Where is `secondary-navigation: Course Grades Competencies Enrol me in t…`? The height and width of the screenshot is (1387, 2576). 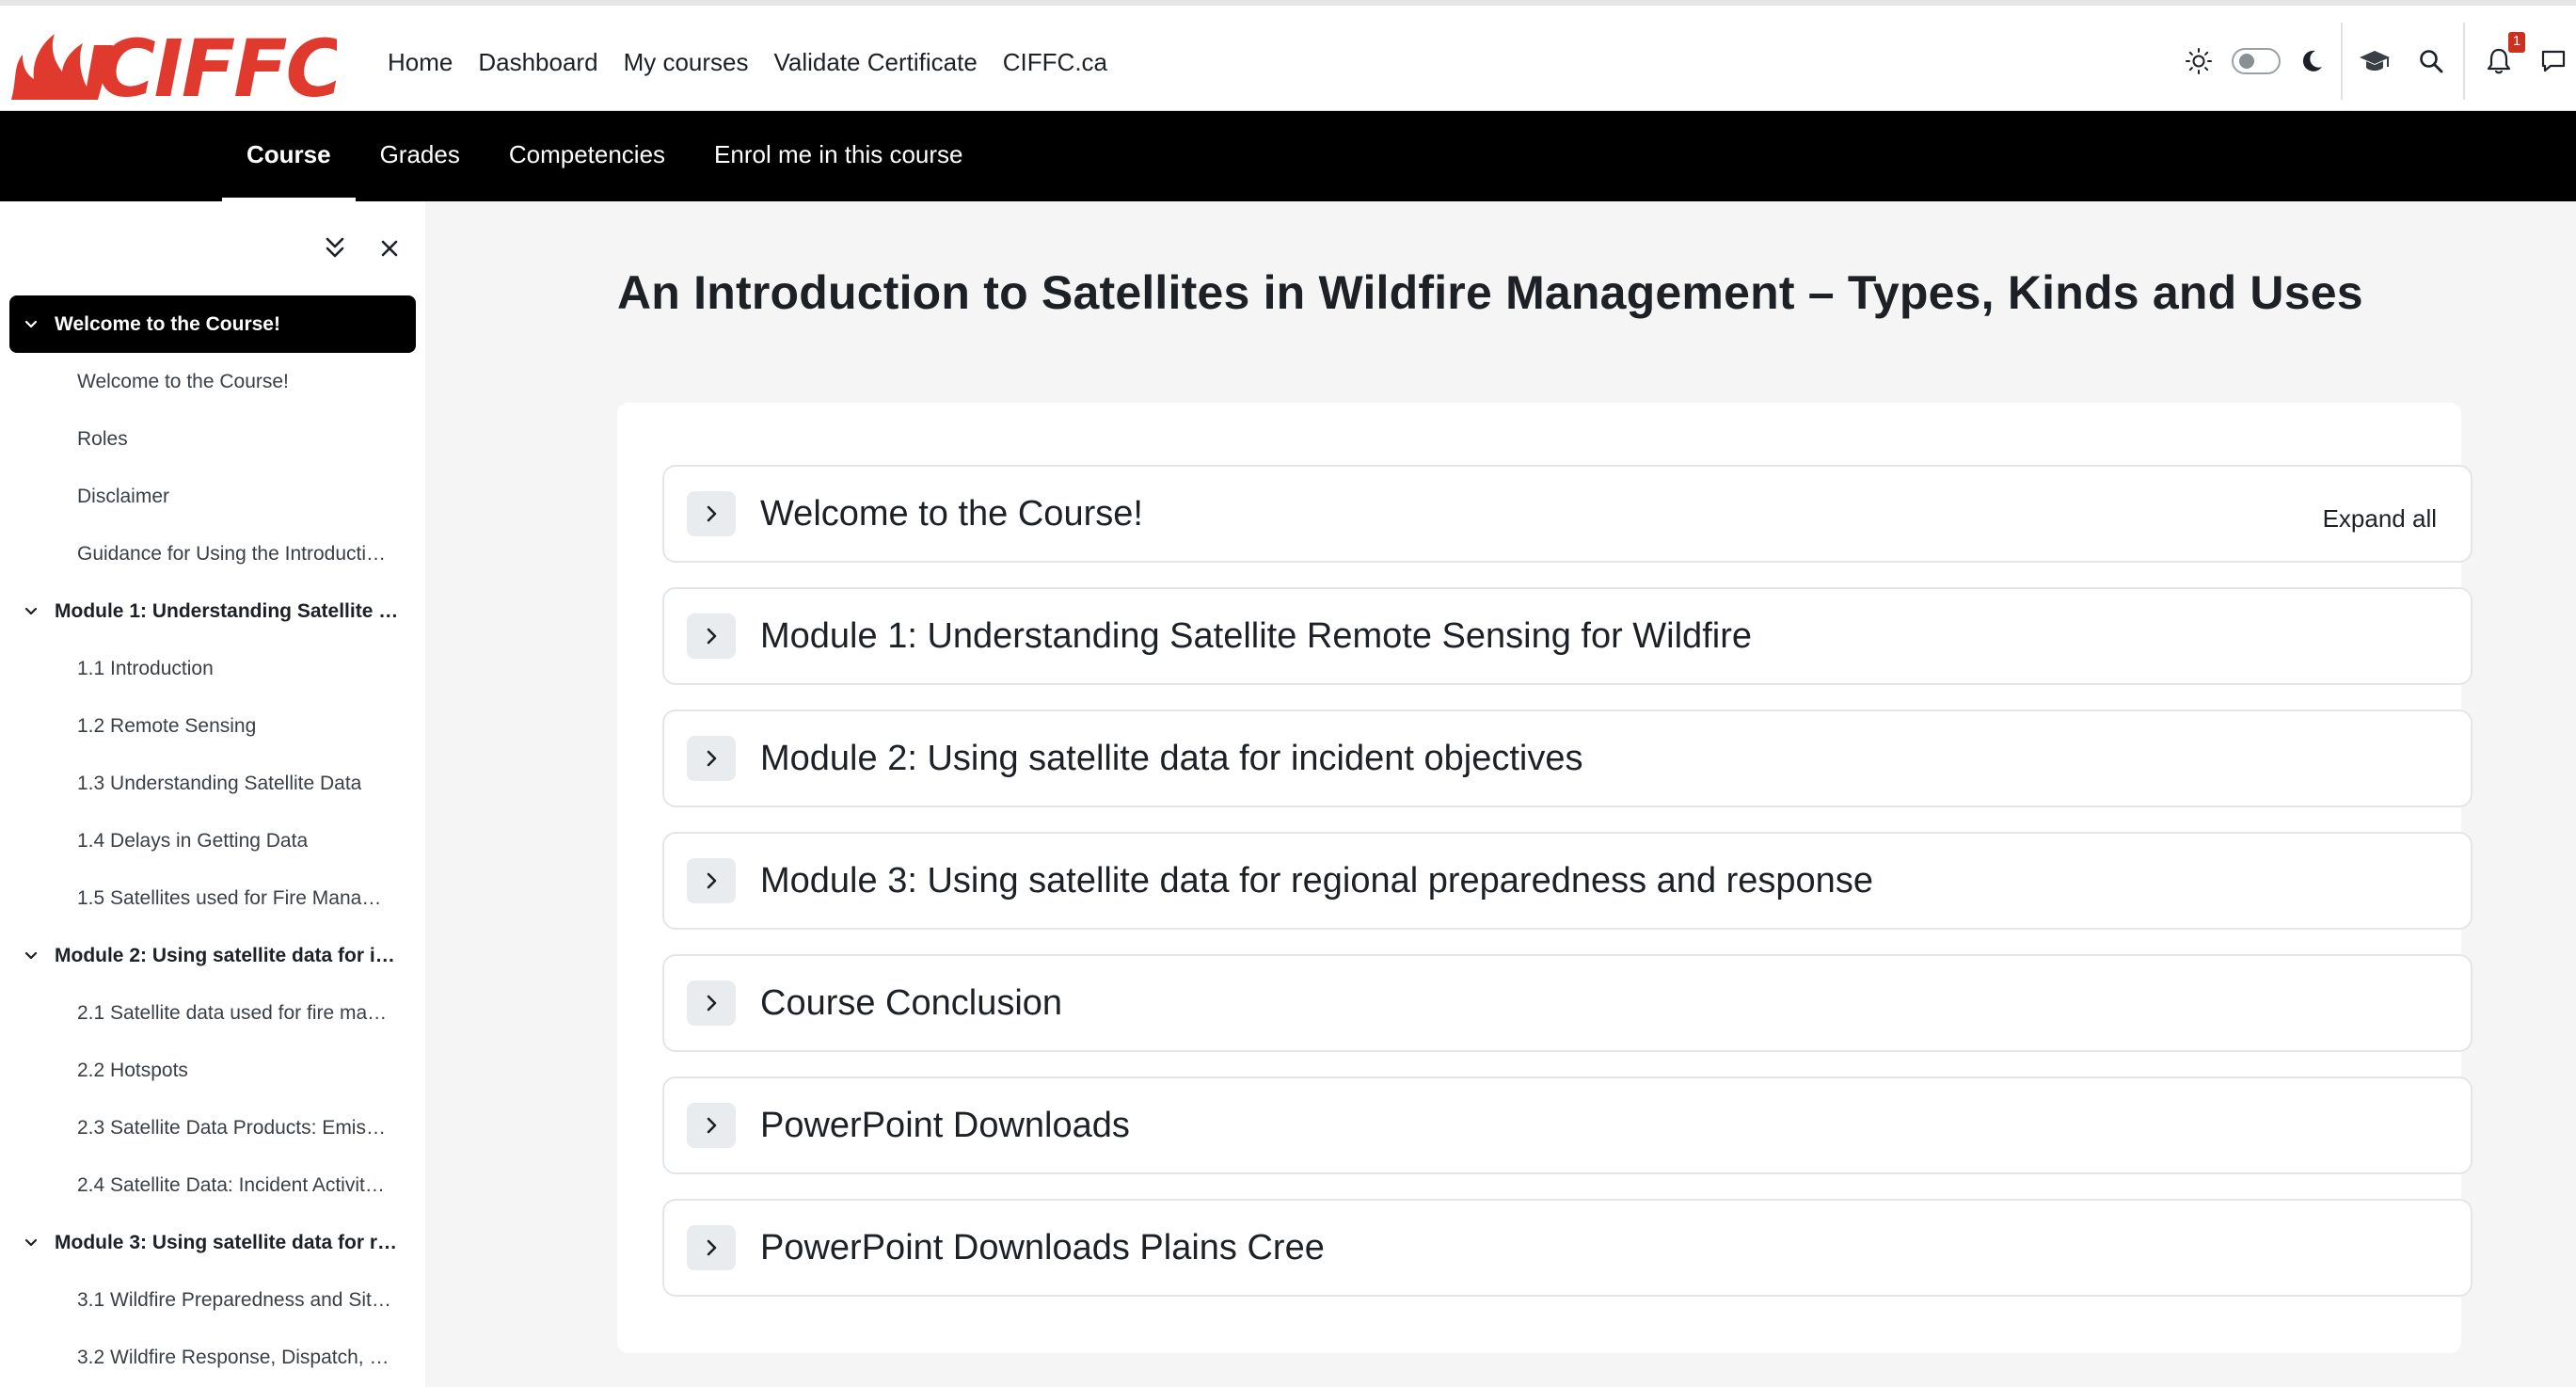 secondary-navigation: Course Grades Competencies Enrol me in t… is located at coordinates (1288, 156).